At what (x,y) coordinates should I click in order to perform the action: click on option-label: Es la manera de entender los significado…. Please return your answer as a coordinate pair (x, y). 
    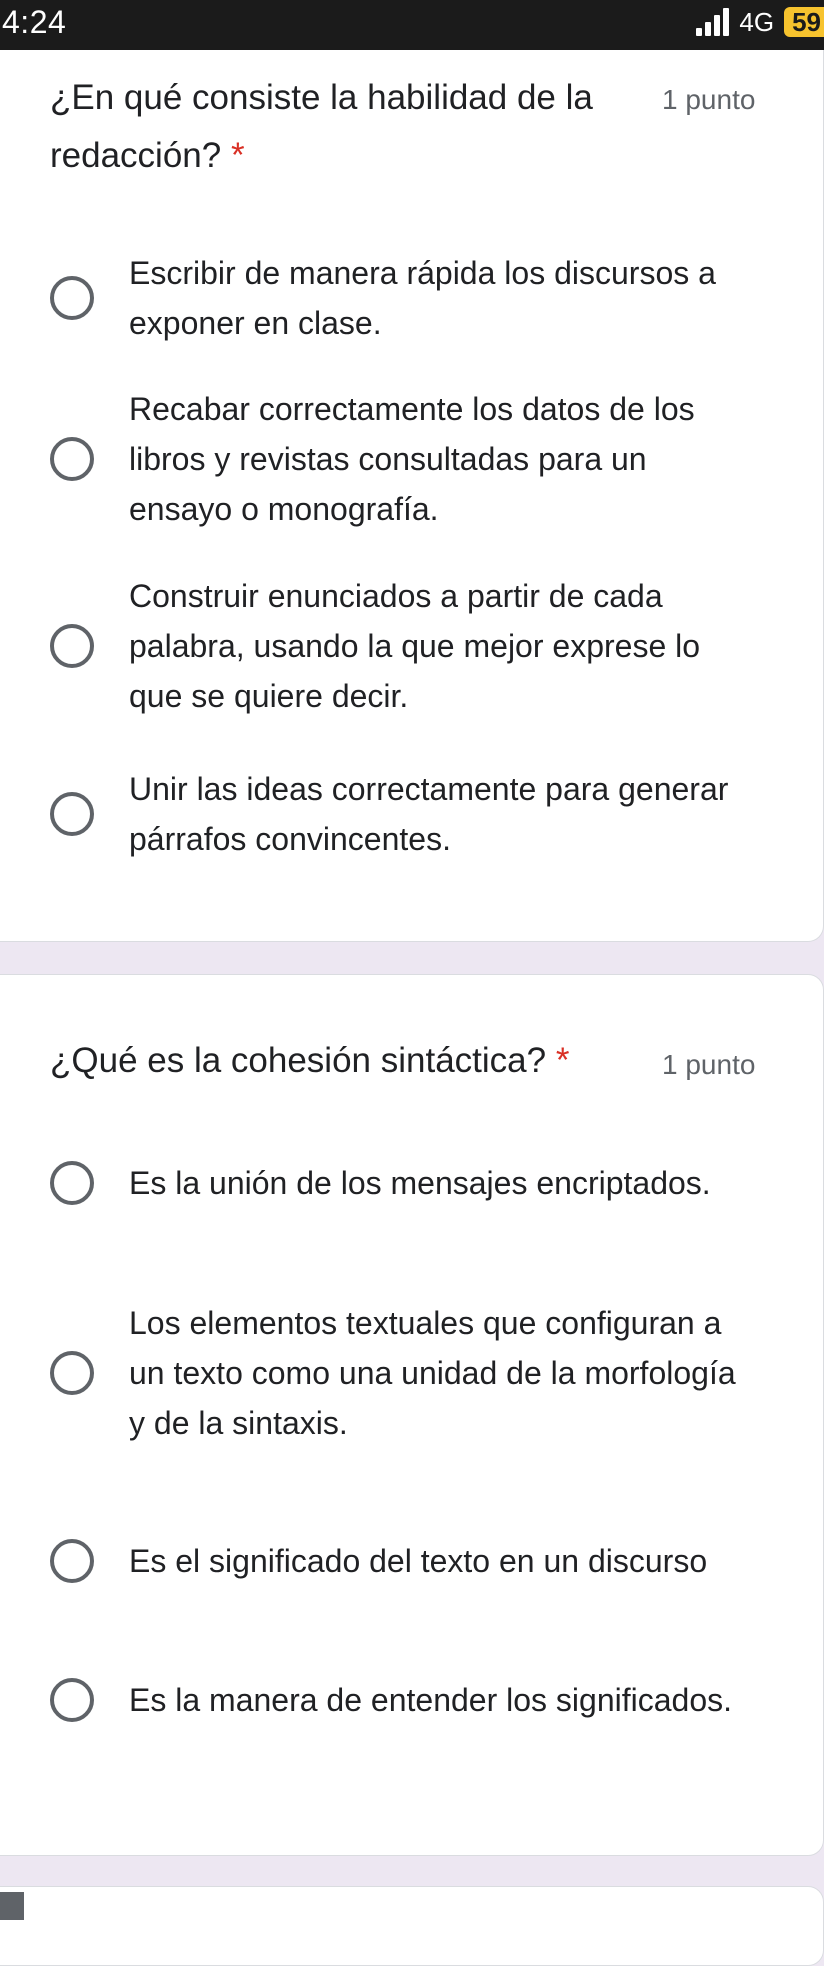
    Looking at the image, I should click on (431, 1700).